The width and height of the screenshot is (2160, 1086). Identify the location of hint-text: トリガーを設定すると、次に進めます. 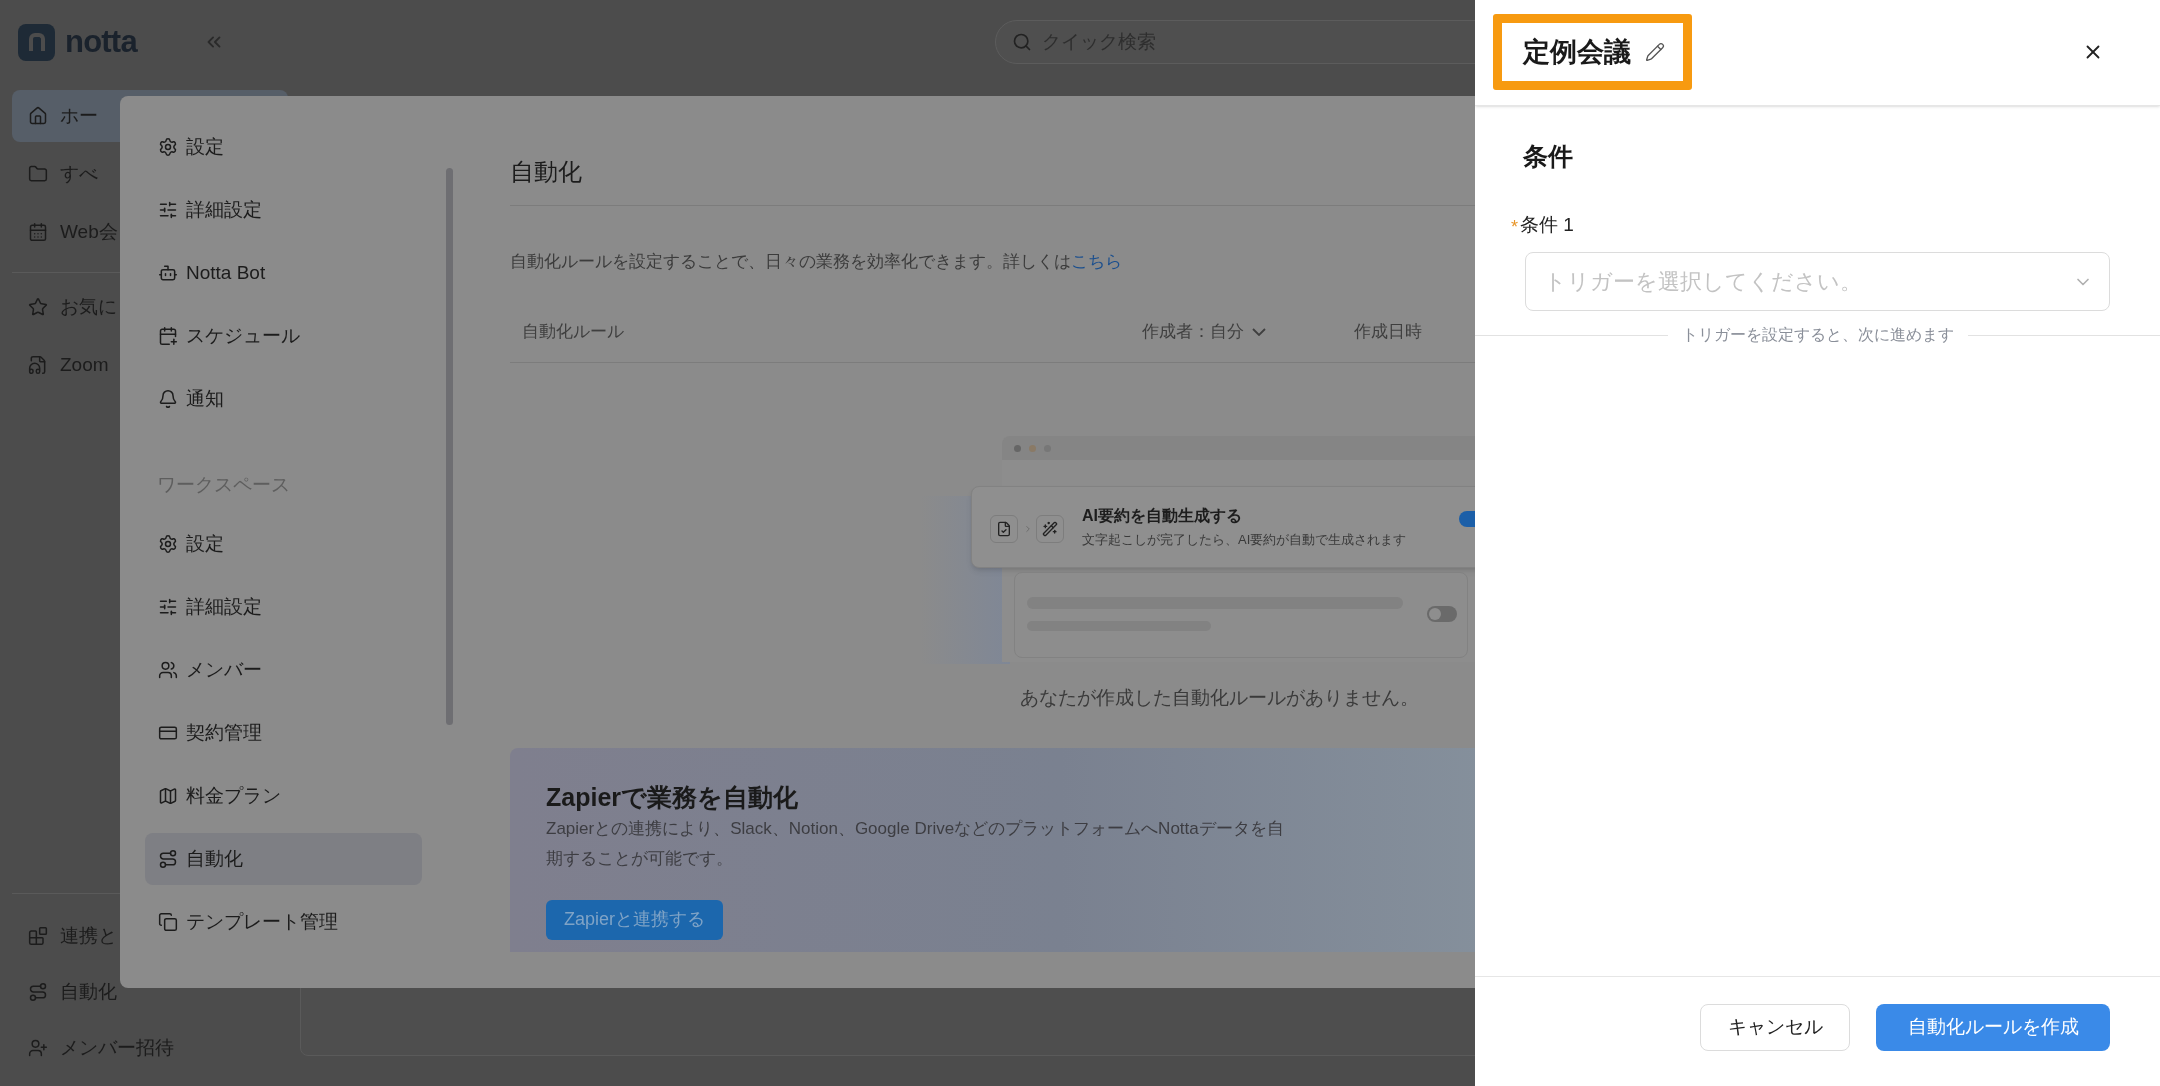
(1817, 335).